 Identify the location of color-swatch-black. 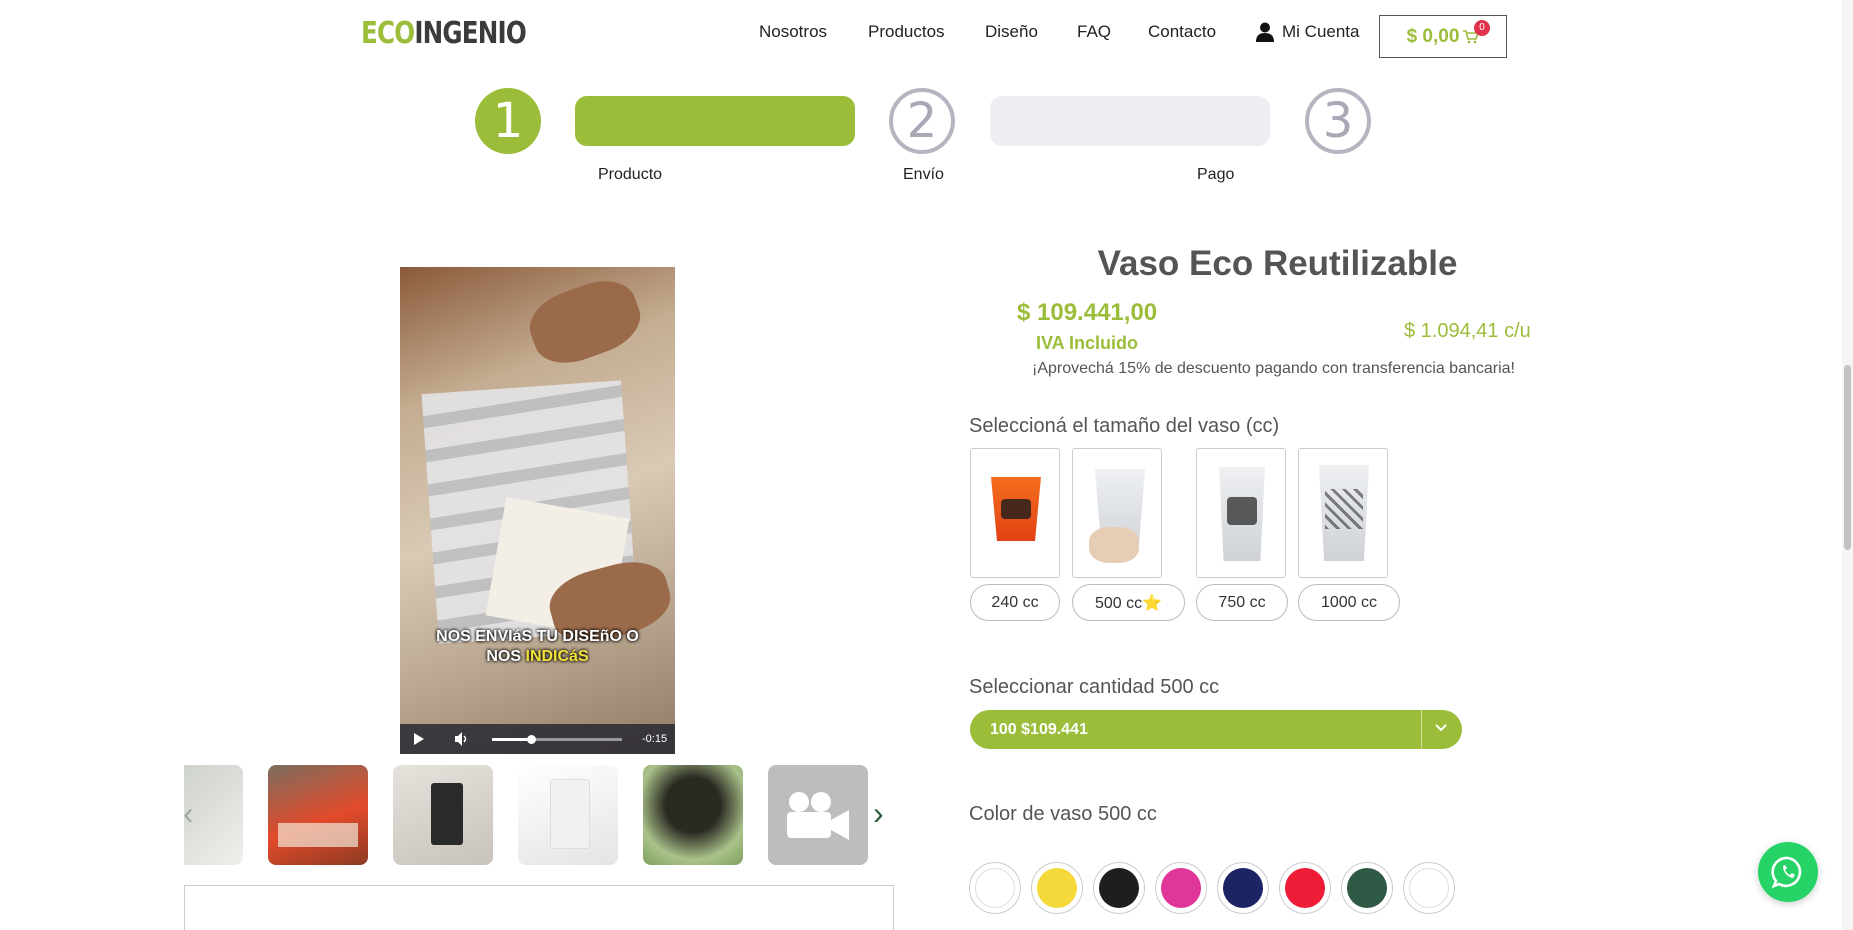
(1119, 888).